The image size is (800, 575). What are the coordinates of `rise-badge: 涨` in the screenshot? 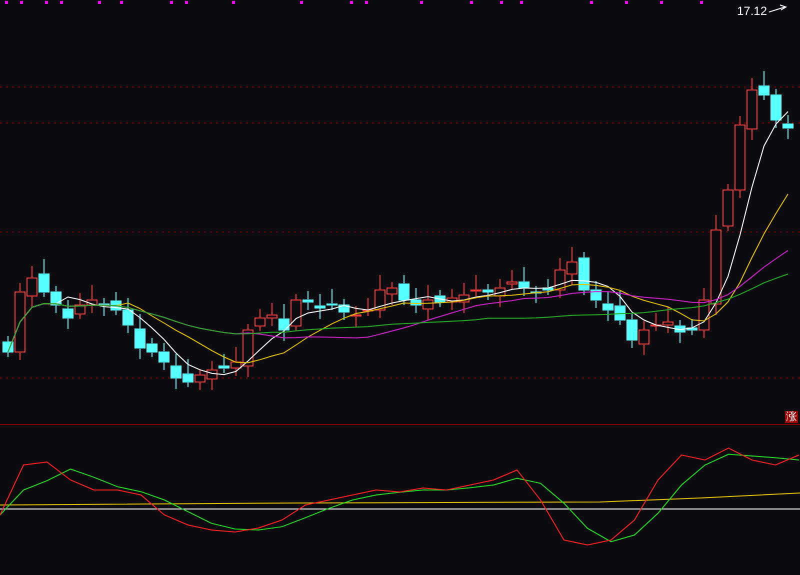 It's located at (791, 417).